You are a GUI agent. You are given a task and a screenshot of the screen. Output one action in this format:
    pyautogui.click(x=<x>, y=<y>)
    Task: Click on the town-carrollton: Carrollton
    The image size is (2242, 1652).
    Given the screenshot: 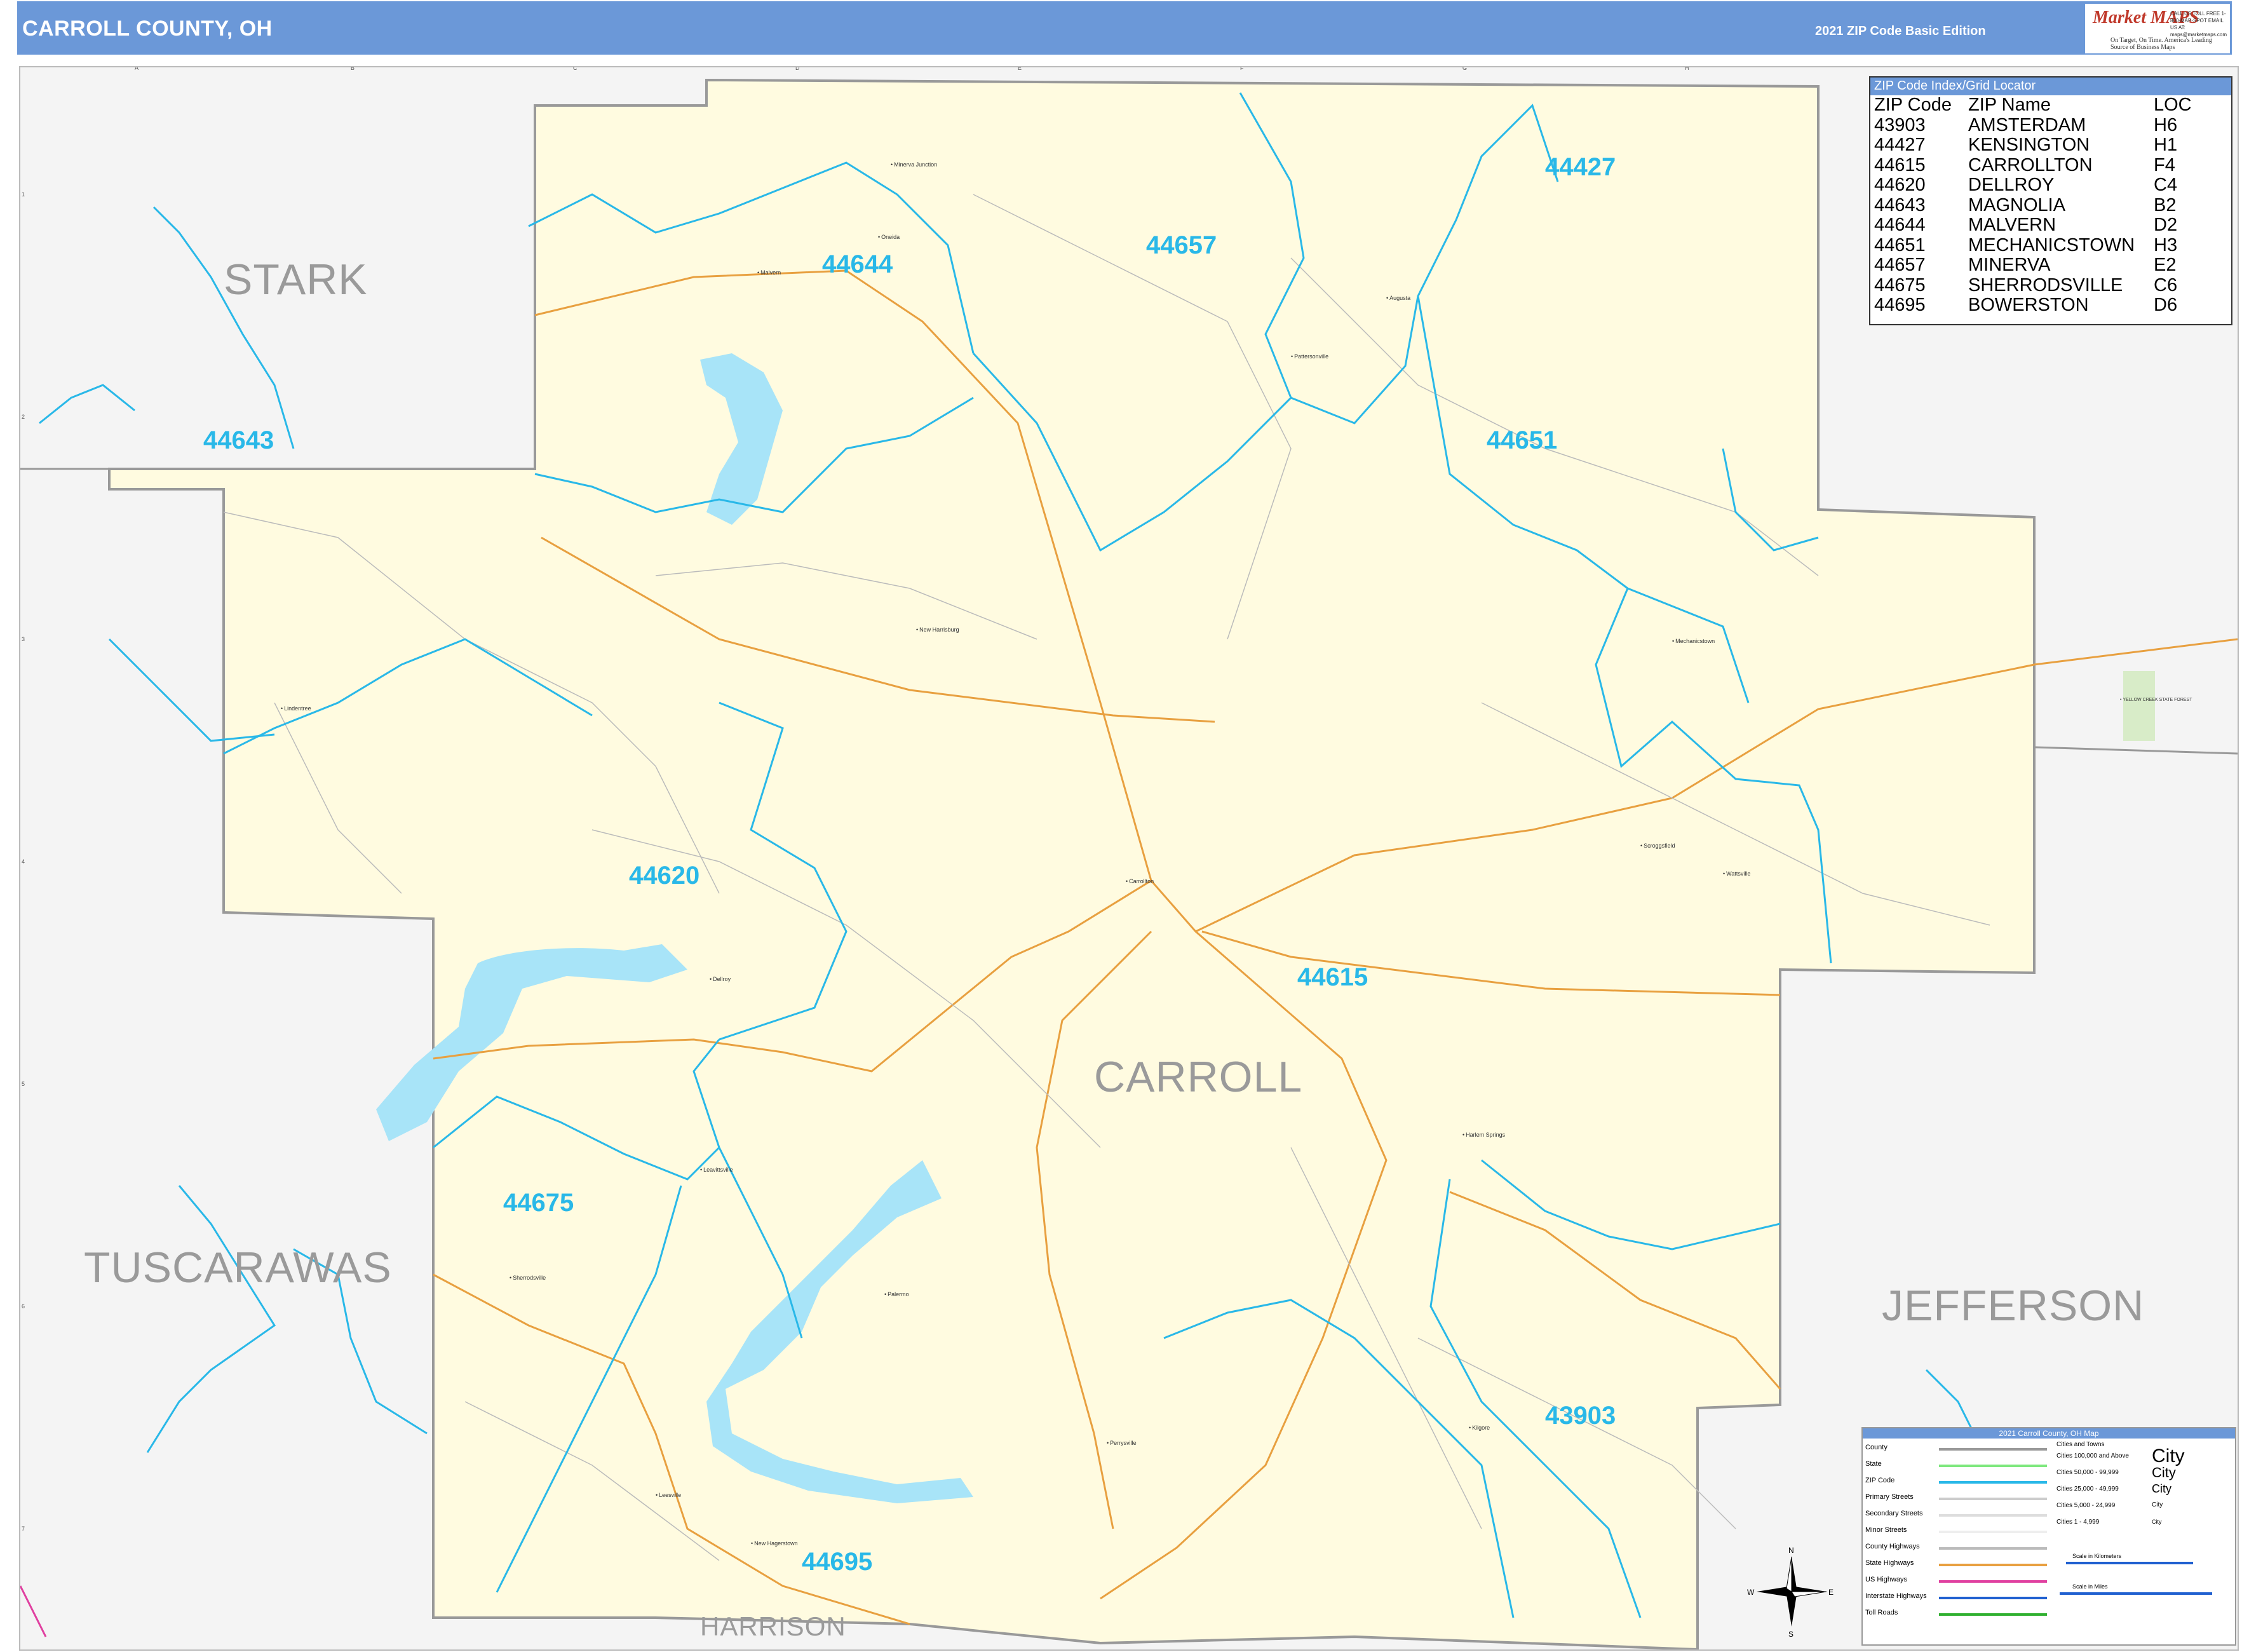 What is the action you would take?
    pyautogui.click(x=1140, y=881)
    